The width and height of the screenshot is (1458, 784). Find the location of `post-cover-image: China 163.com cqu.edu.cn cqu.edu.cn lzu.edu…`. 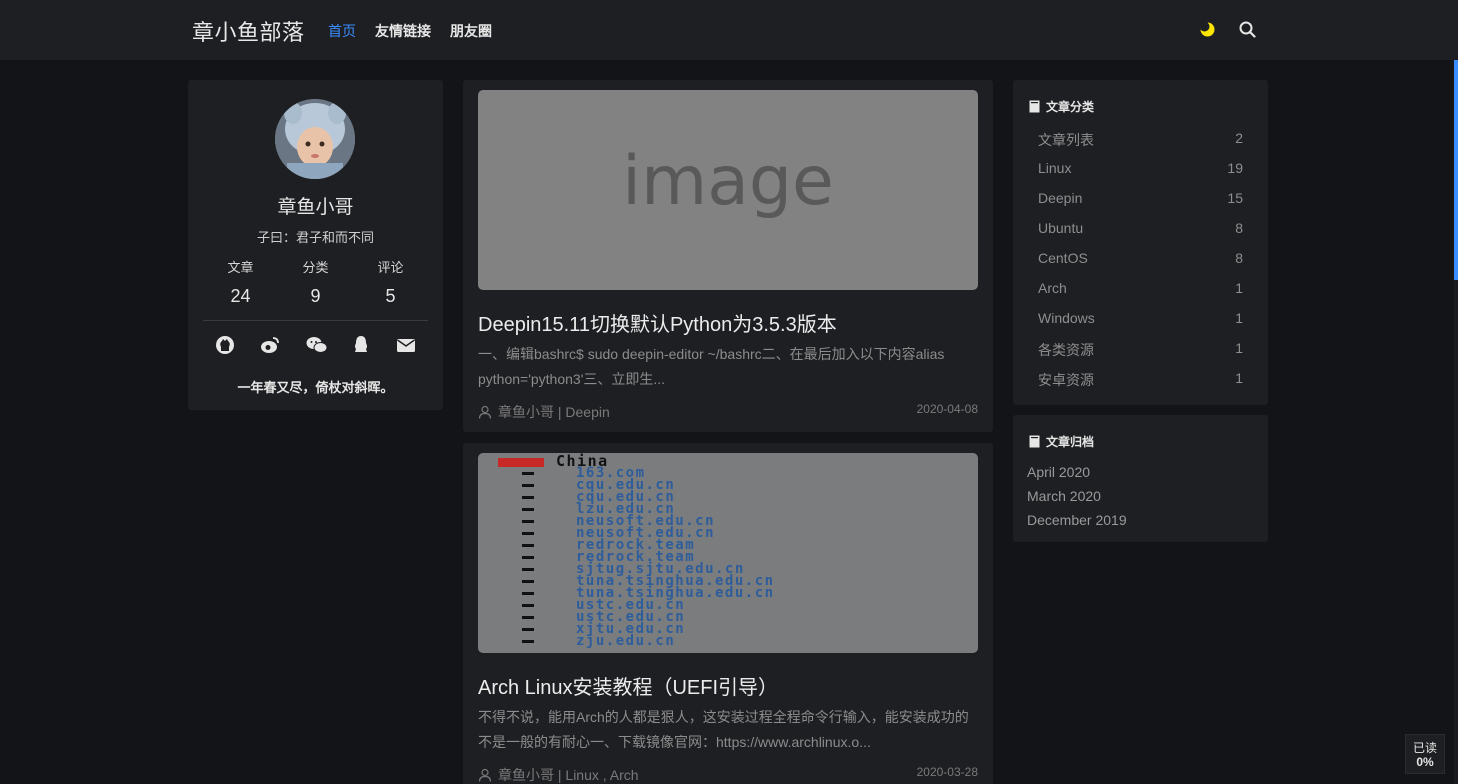

post-cover-image: China 163.com cqu.edu.cn cqu.edu.cn lzu.edu… is located at coordinates (728, 553).